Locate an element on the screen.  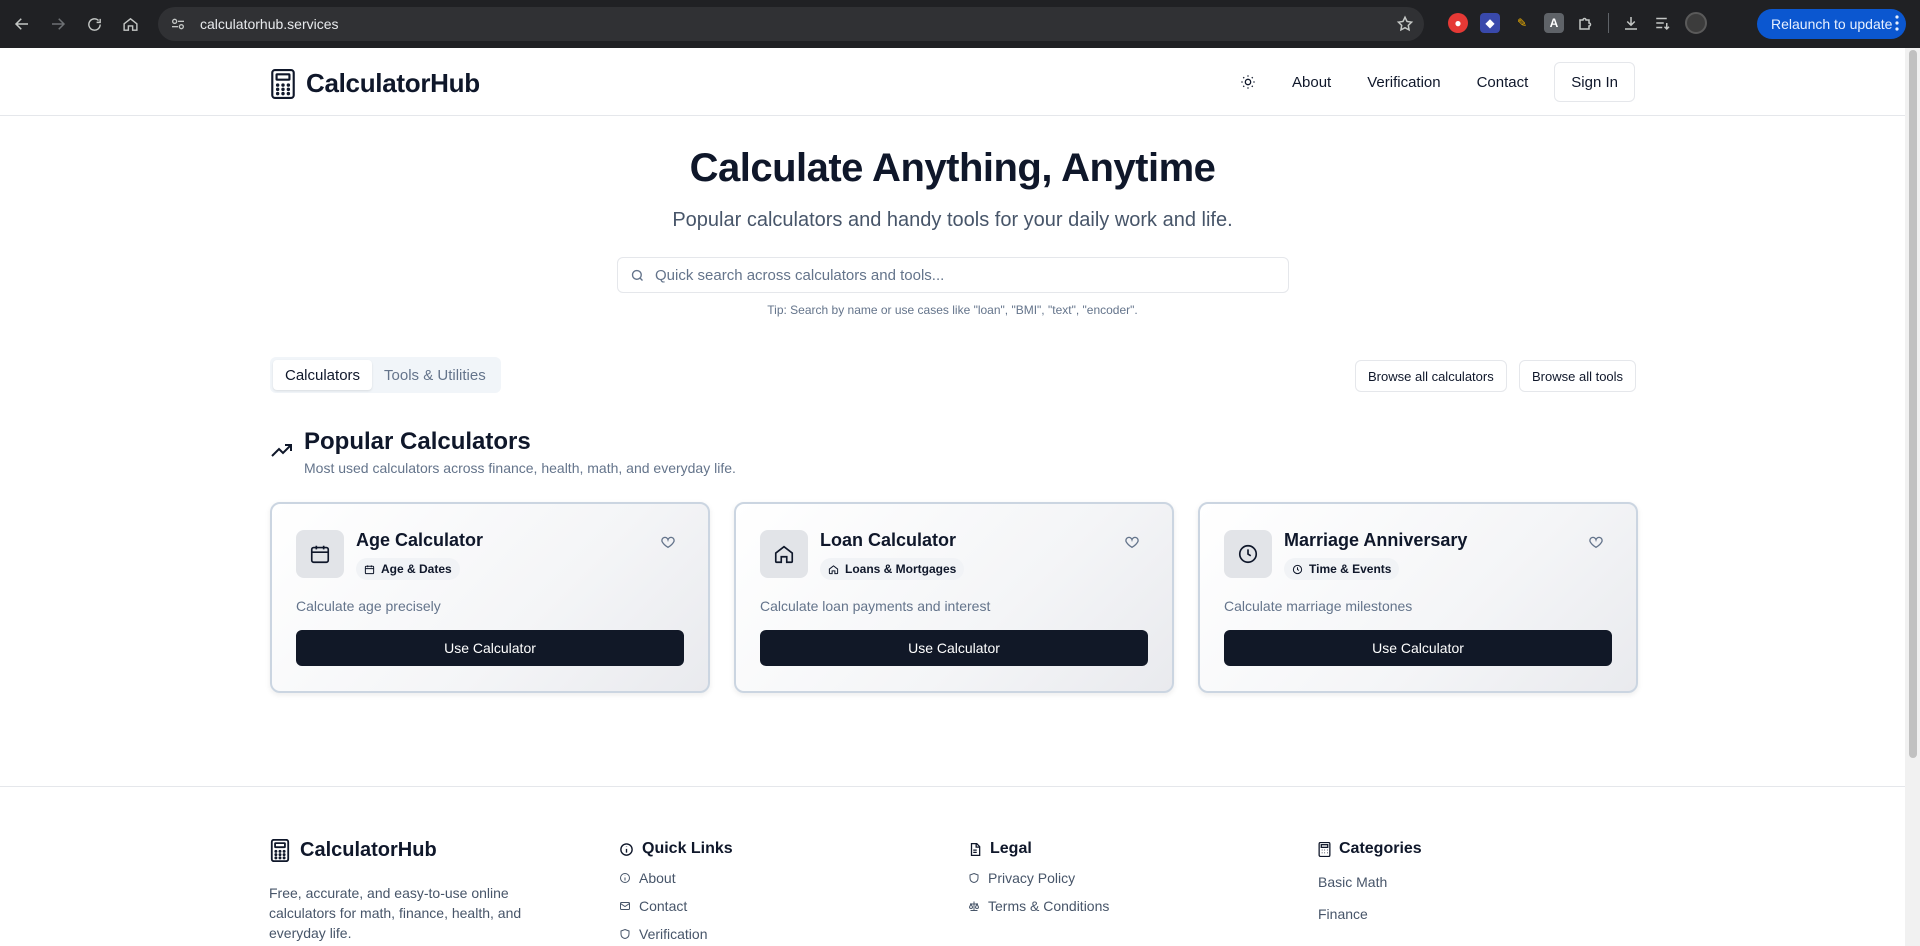
footer-link-privacy: Privacy Policy is located at coordinates (1038, 877).